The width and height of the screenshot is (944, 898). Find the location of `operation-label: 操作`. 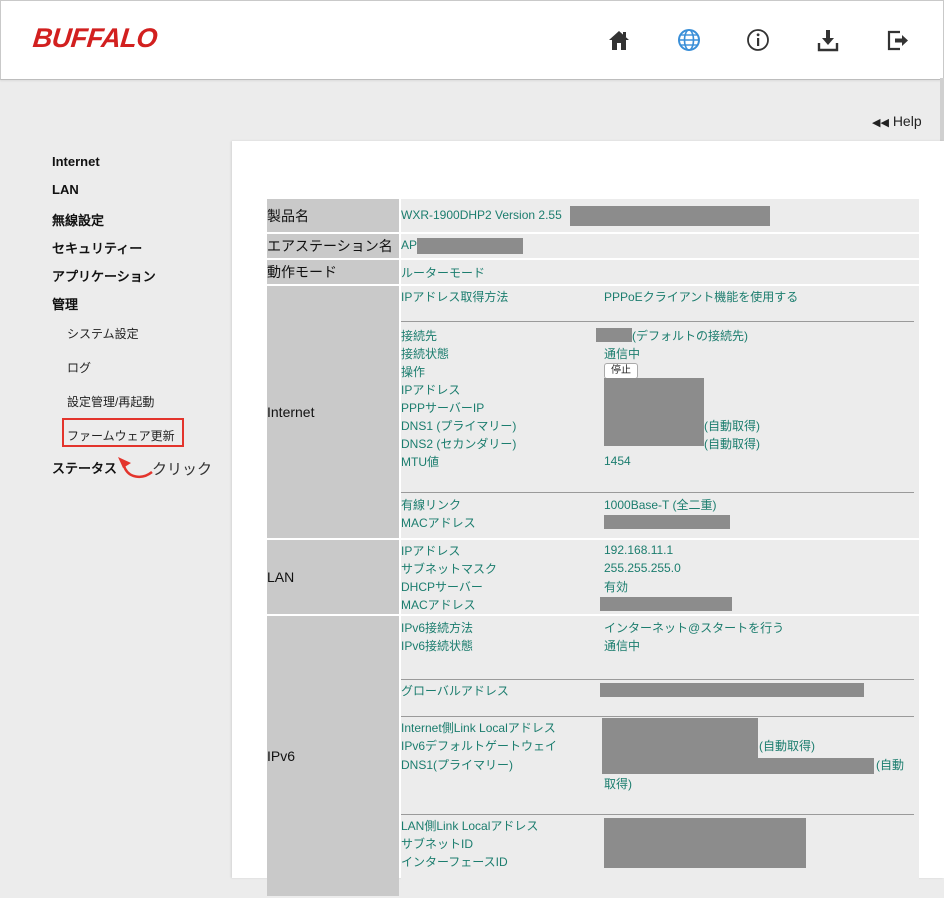

operation-label: 操作 is located at coordinates (413, 371).